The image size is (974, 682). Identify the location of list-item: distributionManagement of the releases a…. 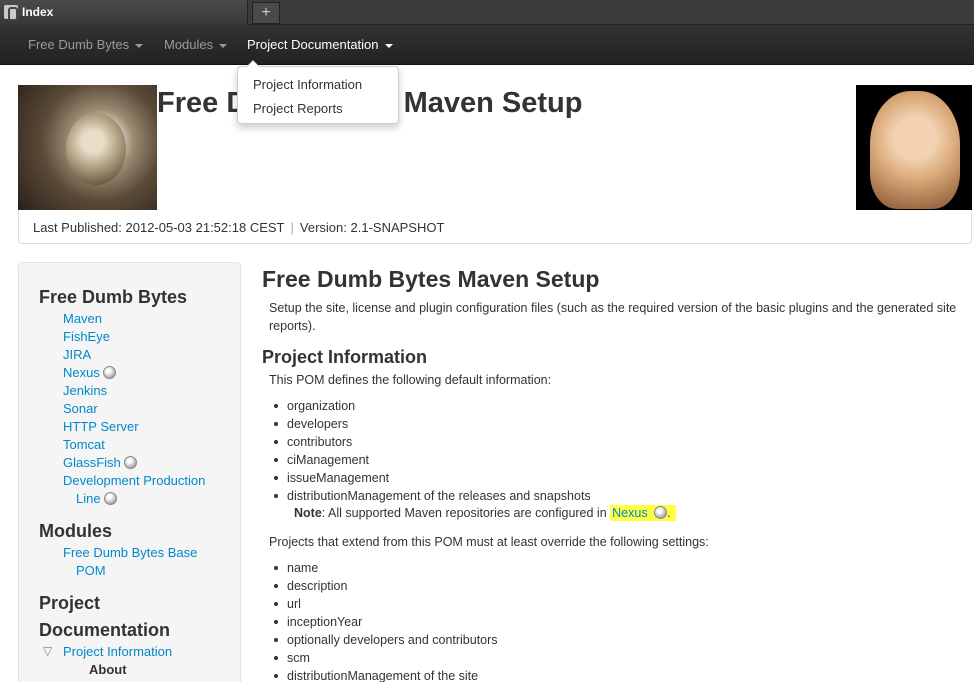
(432, 496).